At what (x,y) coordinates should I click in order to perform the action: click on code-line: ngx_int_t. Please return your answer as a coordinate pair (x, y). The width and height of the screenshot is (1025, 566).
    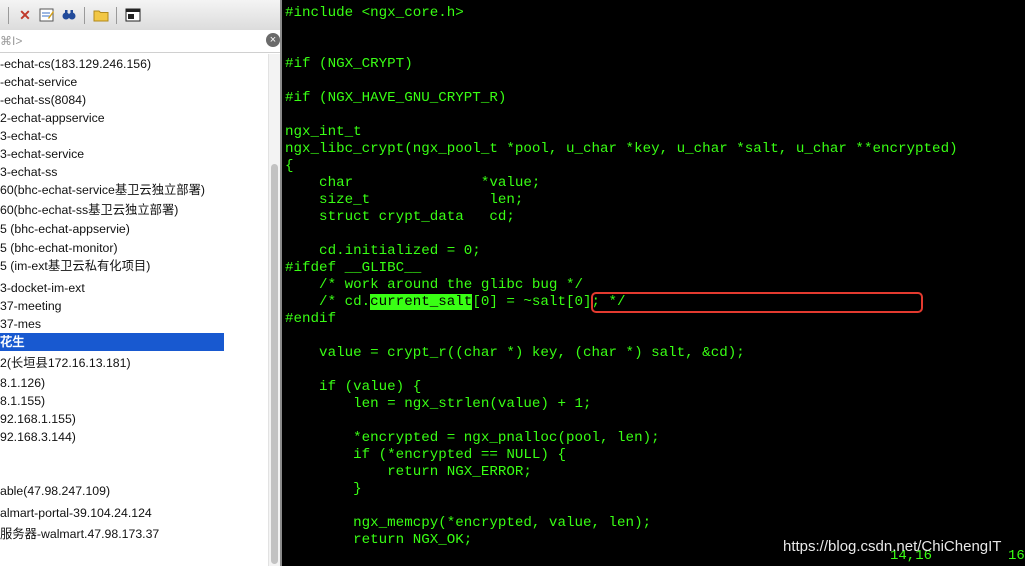
    Looking at the image, I should click on (323, 132).